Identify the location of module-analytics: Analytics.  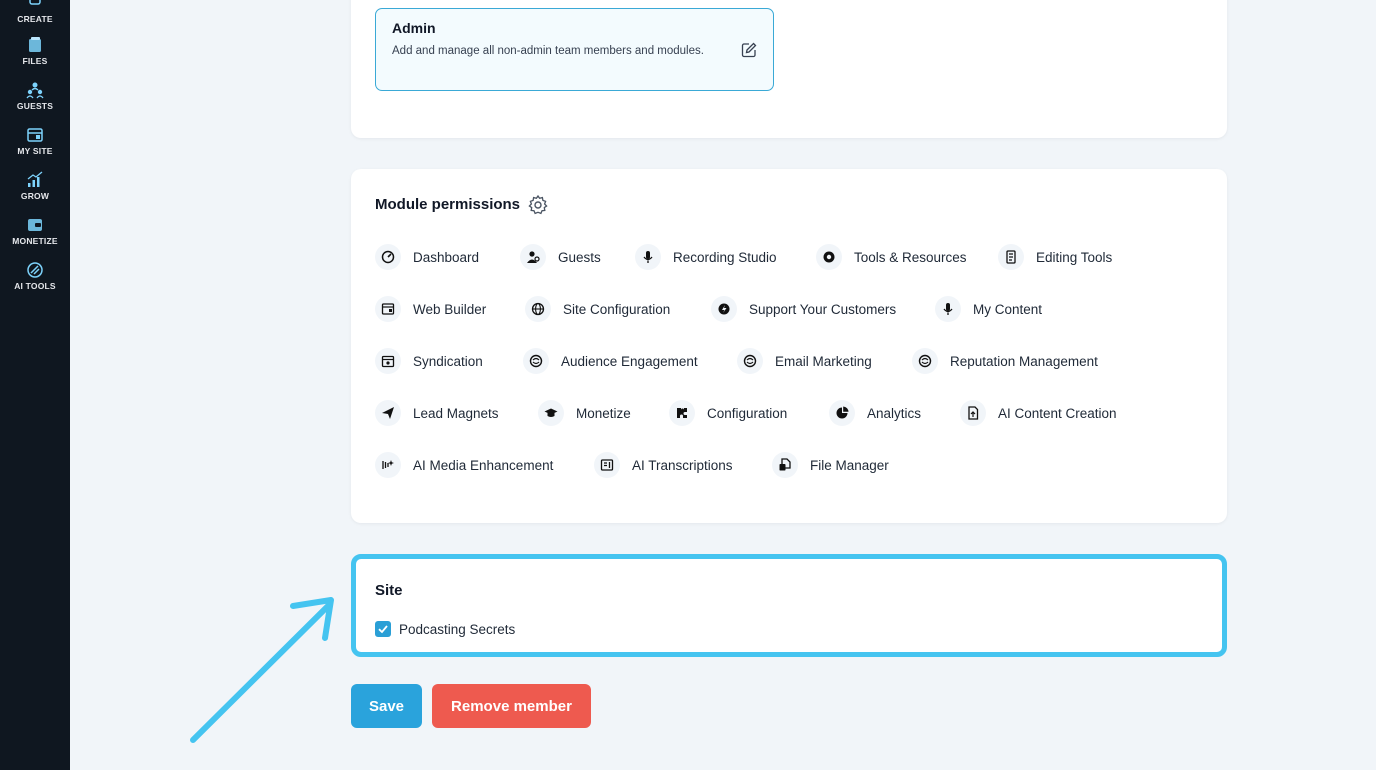
(875, 413).